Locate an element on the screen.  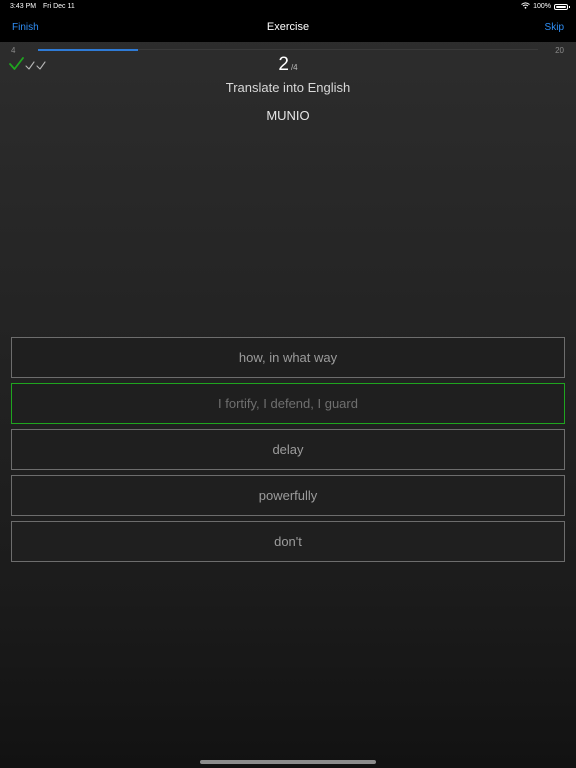
skip-button: Skip is located at coordinates (554, 27).